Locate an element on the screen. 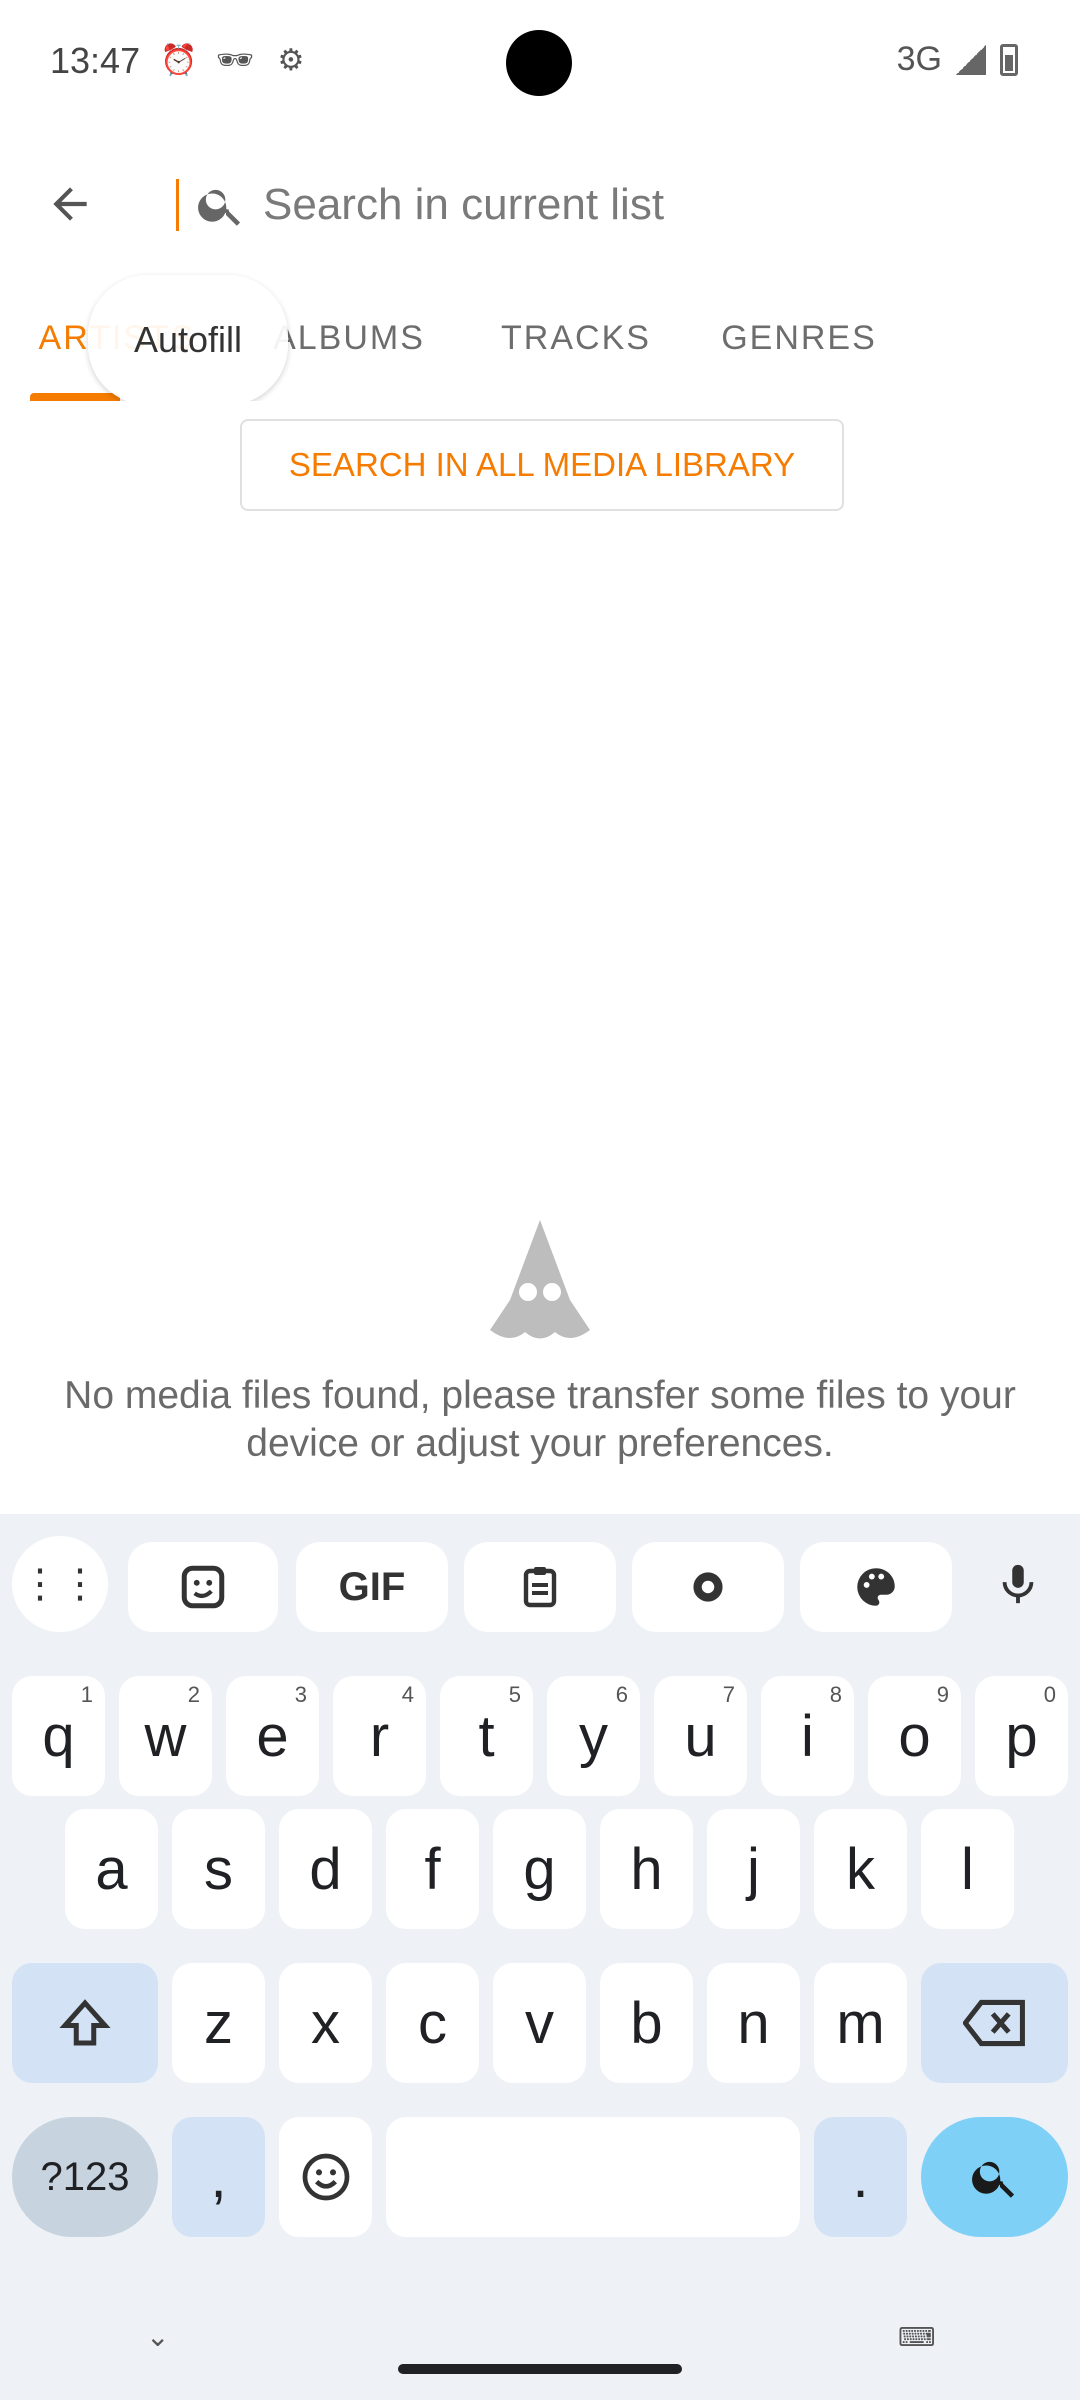 The width and height of the screenshot is (1080, 2400). apps-grid-icon: ⋮⋮ is located at coordinates (60, 1584).